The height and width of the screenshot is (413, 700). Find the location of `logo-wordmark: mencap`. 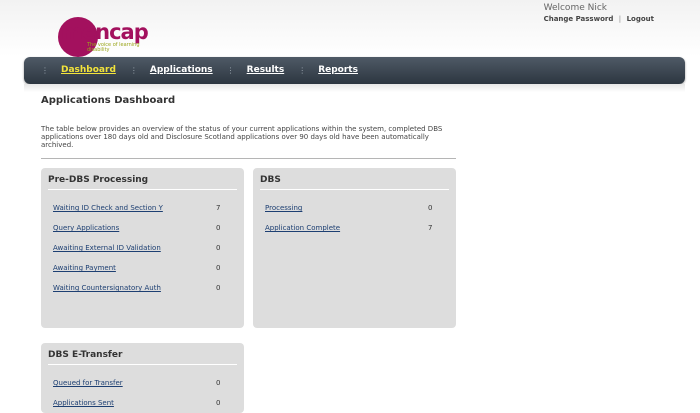

logo-wordmark: mencap is located at coordinates (105, 32).